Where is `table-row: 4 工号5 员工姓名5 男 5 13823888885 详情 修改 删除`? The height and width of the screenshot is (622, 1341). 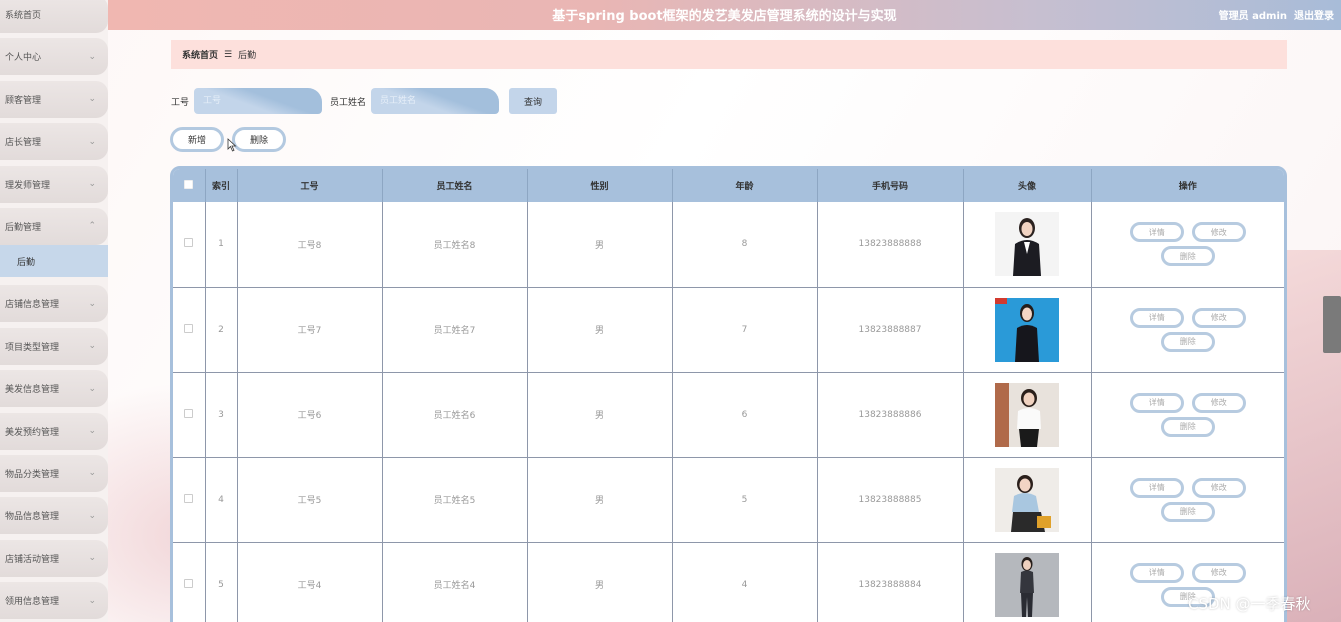 table-row: 4 工号5 员工姓名5 男 5 13823888885 详情 修改 删除 is located at coordinates (728, 500).